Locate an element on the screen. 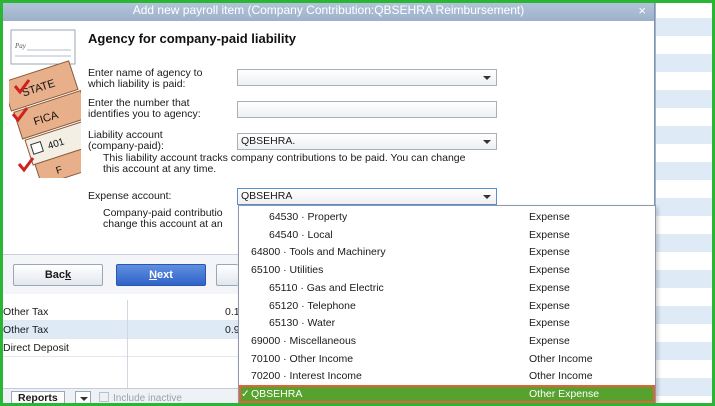 This screenshot has height=406, width=715. page-heading: Agency for company-paid liability is located at coordinates (192, 38).